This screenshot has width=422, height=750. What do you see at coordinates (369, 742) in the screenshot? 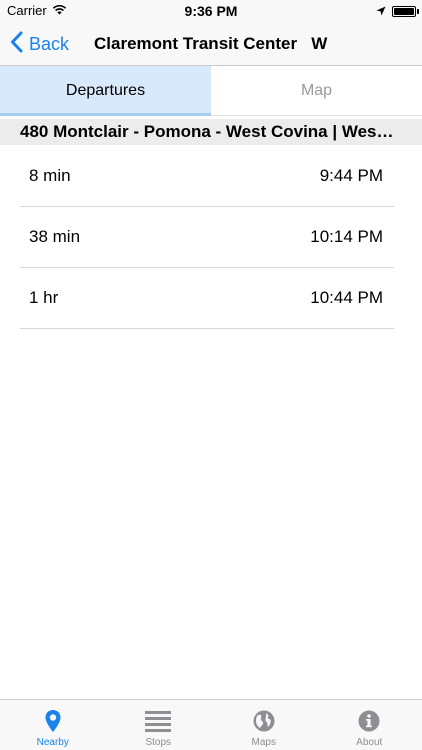
I see `tab-label: About` at bounding box center [369, 742].